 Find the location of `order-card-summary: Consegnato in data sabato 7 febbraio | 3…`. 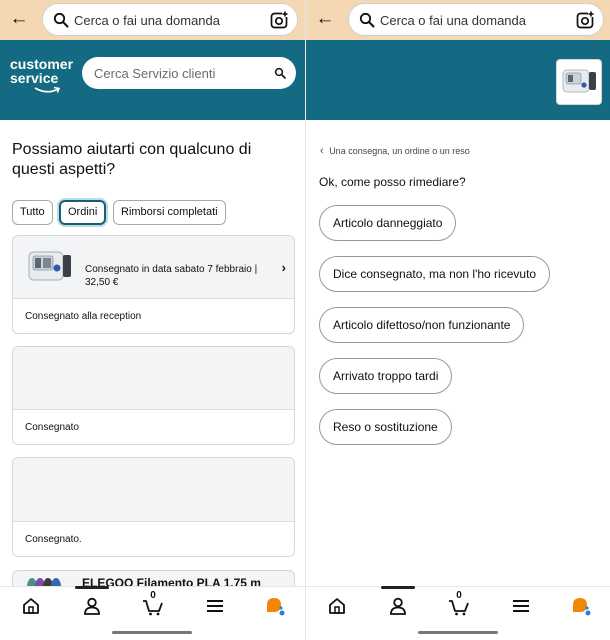

order-card-summary: Consegnato in data sabato 7 febbraio | 3… is located at coordinates (153, 267).